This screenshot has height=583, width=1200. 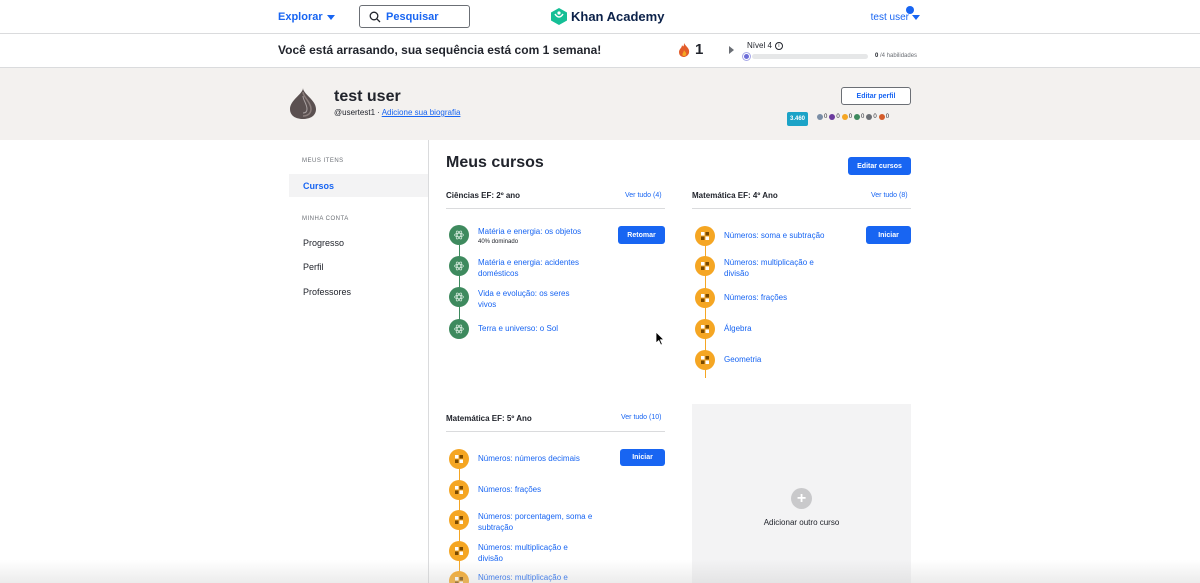 I want to click on search-button: Pesquisar, so click(x=414, y=16).